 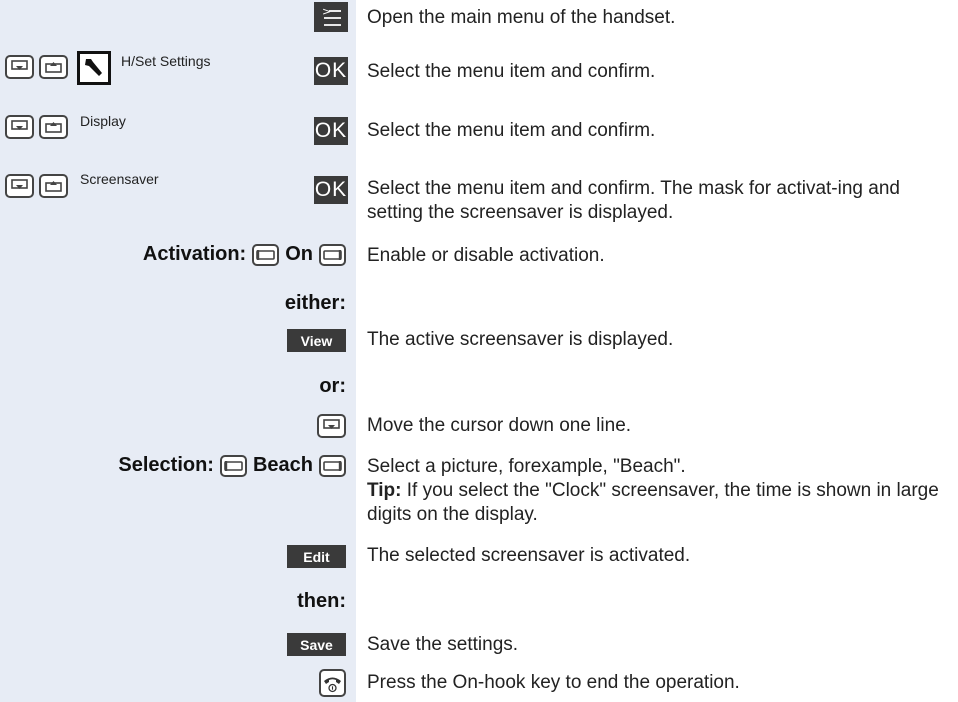 I want to click on activation-control: Activation: On, so click(x=244, y=254).